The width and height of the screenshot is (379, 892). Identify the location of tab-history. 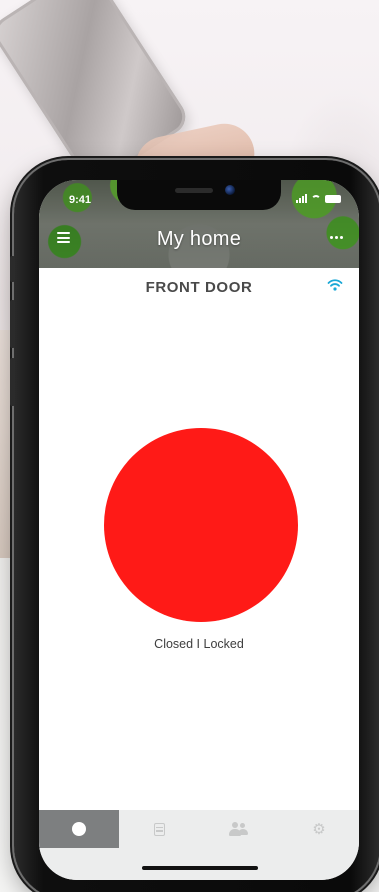
(159, 829).